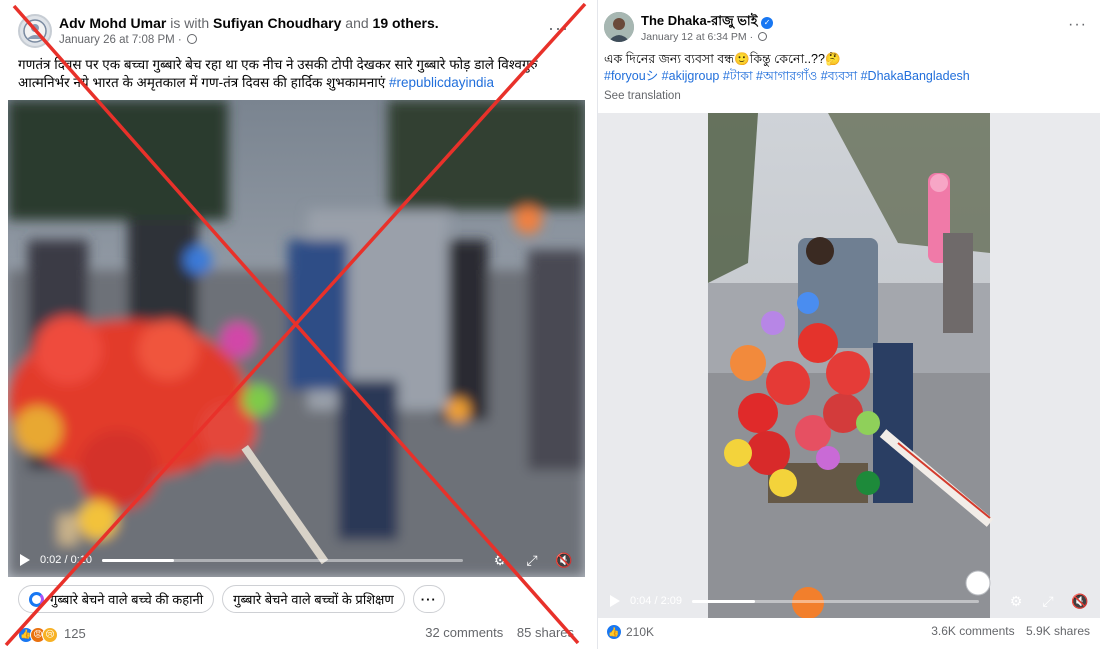 This screenshot has width=1100, height=649. Describe the element at coordinates (441, 82) in the screenshot. I see `hashtag-link: #republicdayindia` at that location.